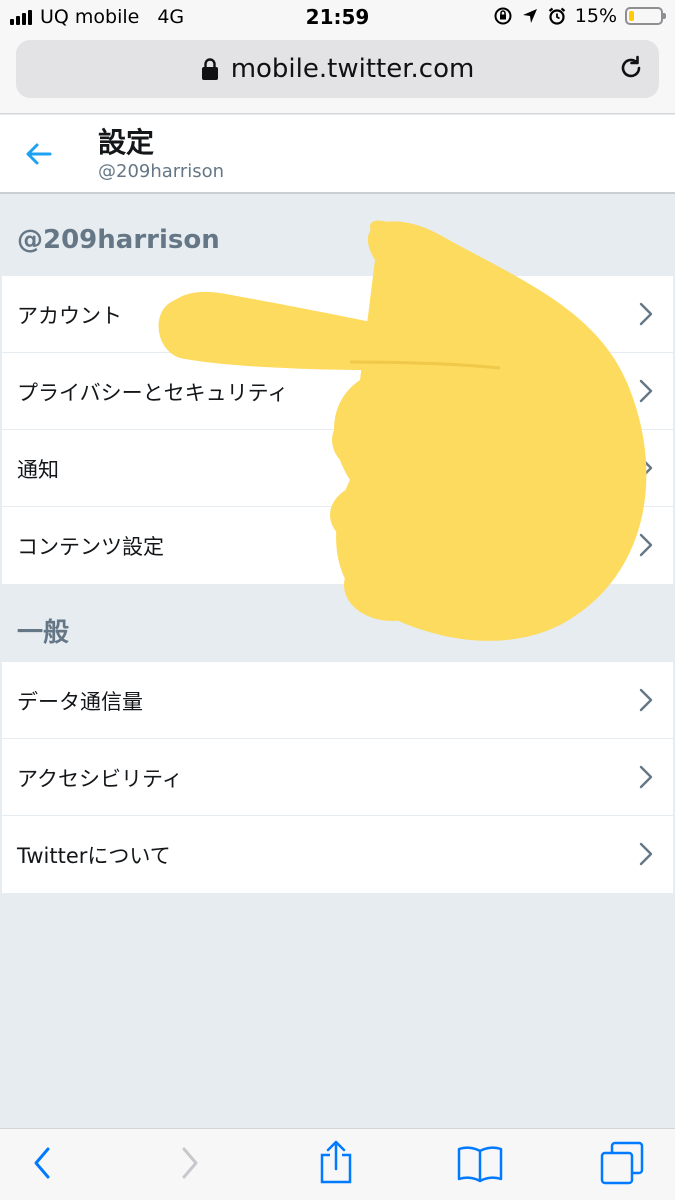  What do you see at coordinates (80, 702) in the screenshot?
I see `list-item-label: データ通信量` at bounding box center [80, 702].